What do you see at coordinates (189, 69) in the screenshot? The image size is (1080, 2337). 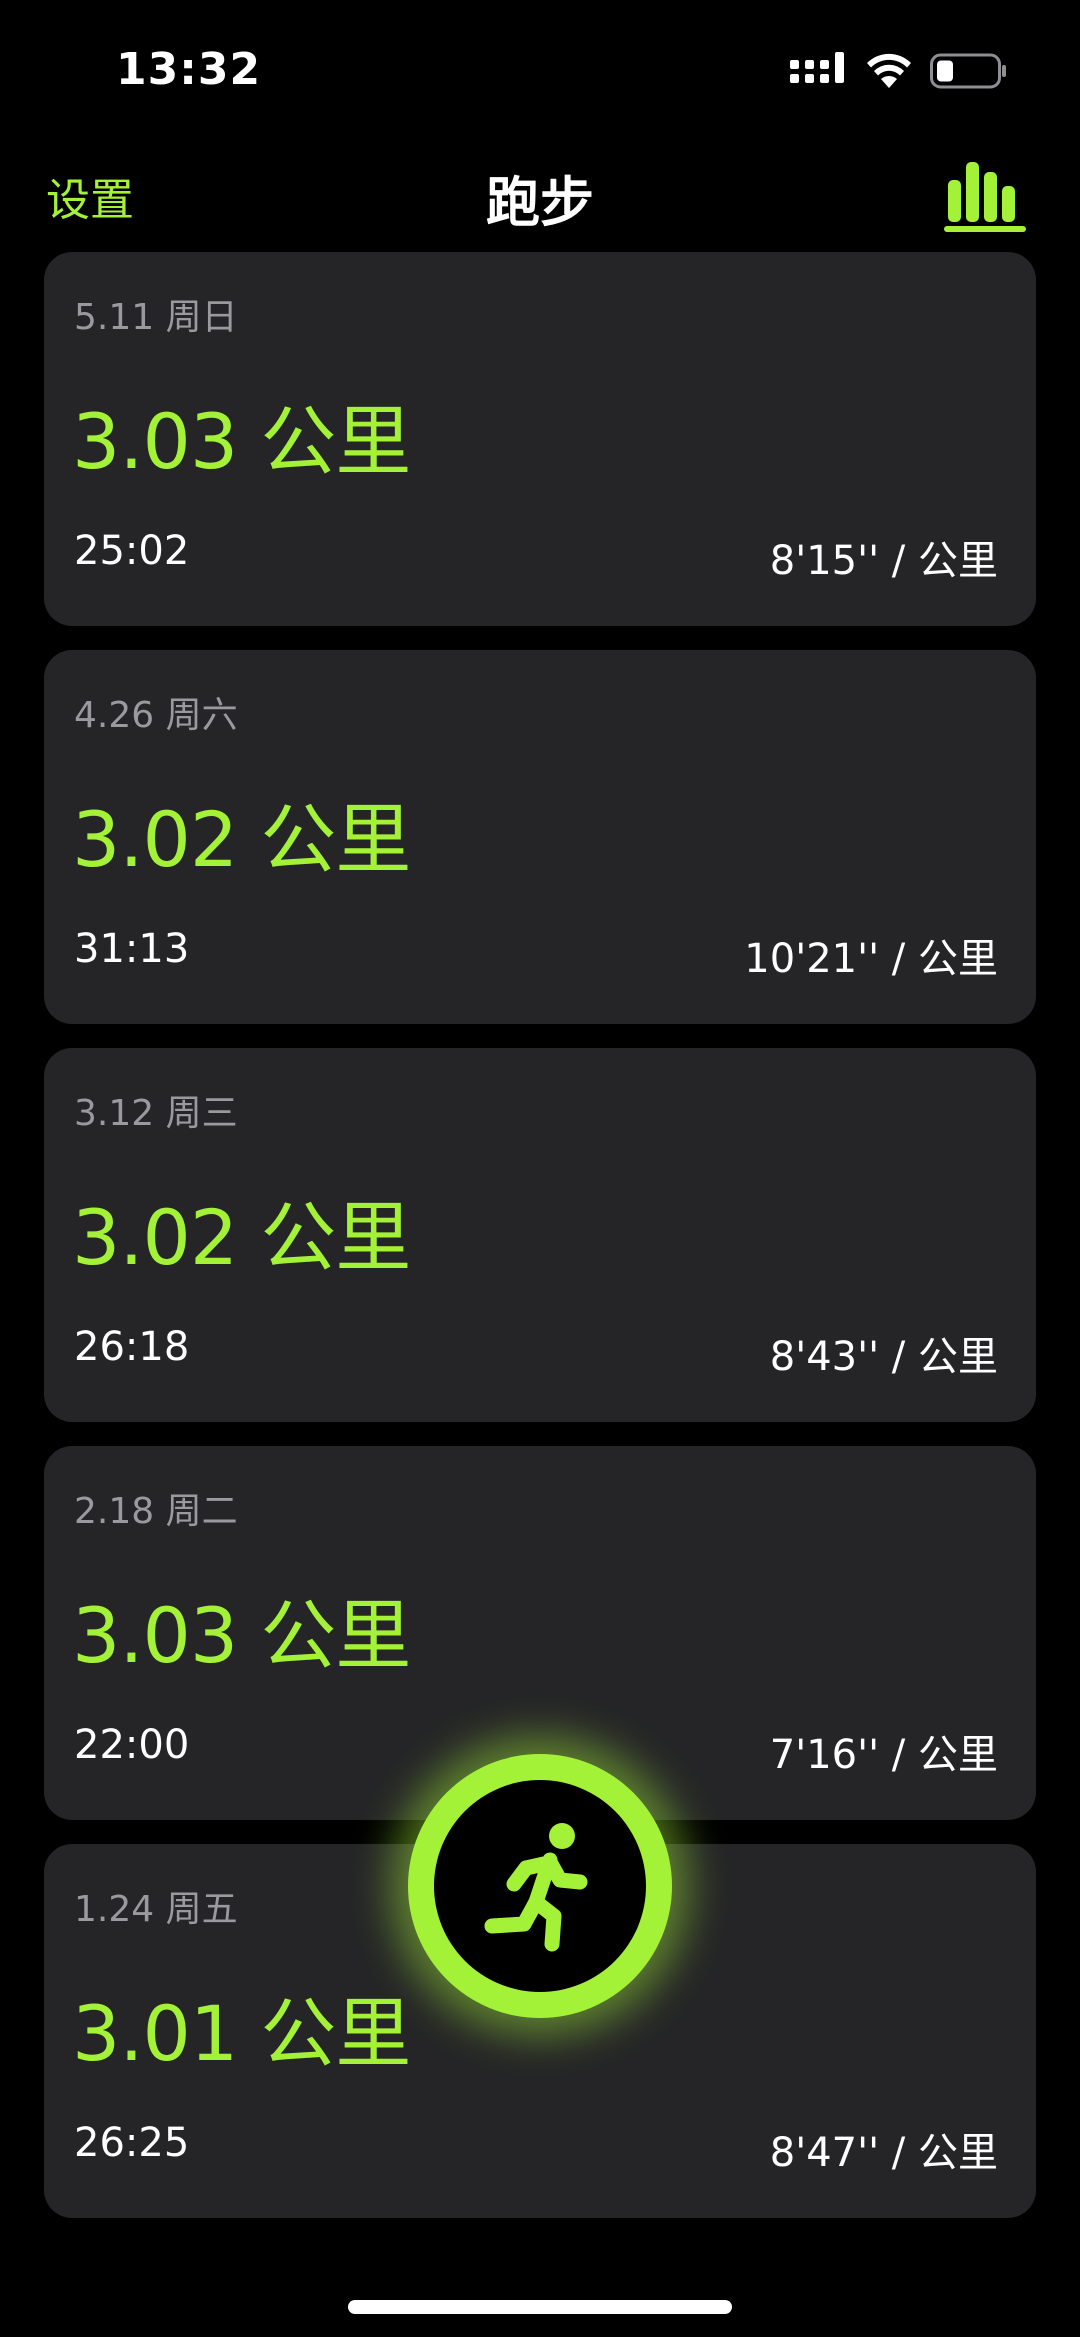 I see `status-time: 13:32` at bounding box center [189, 69].